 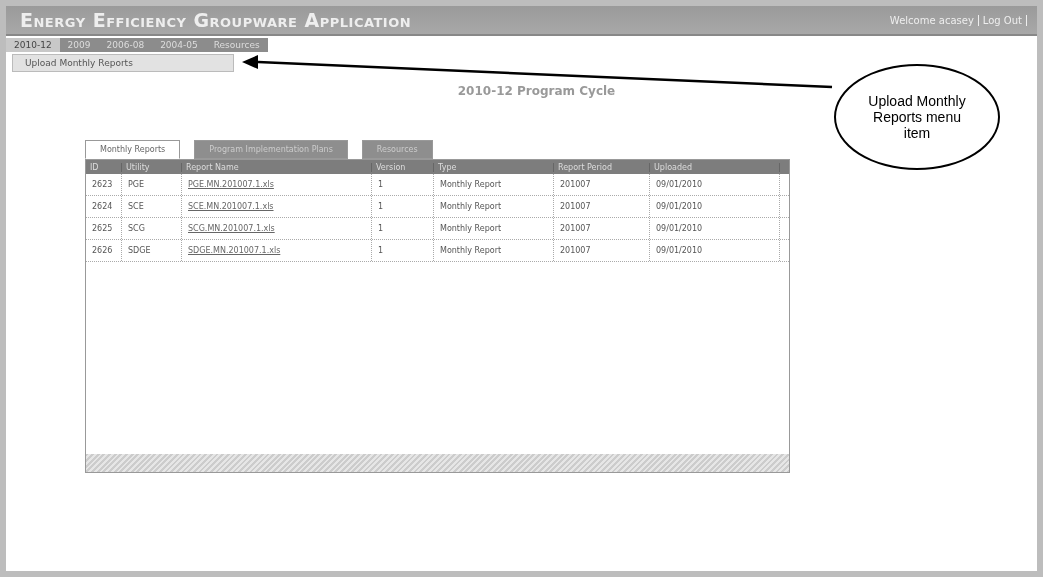 What do you see at coordinates (231, 228) in the screenshot?
I see `report-link: SCG.MN.201007.1.xls` at bounding box center [231, 228].